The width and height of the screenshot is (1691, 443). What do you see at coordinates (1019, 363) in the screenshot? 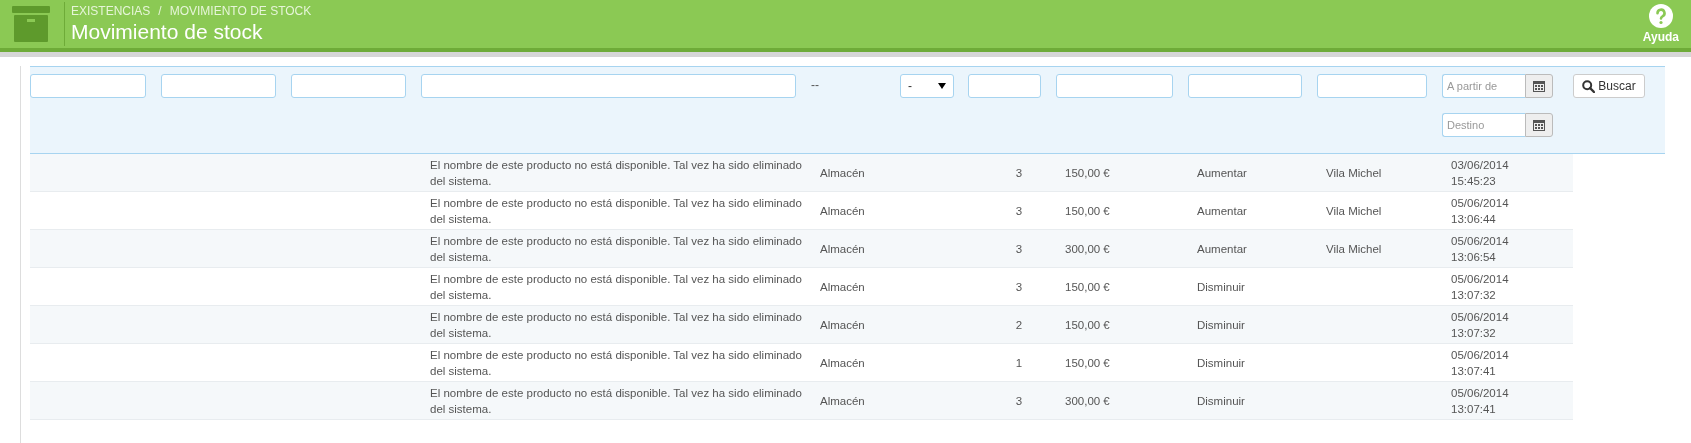
I see `quantity-cell-text: 1` at bounding box center [1019, 363].